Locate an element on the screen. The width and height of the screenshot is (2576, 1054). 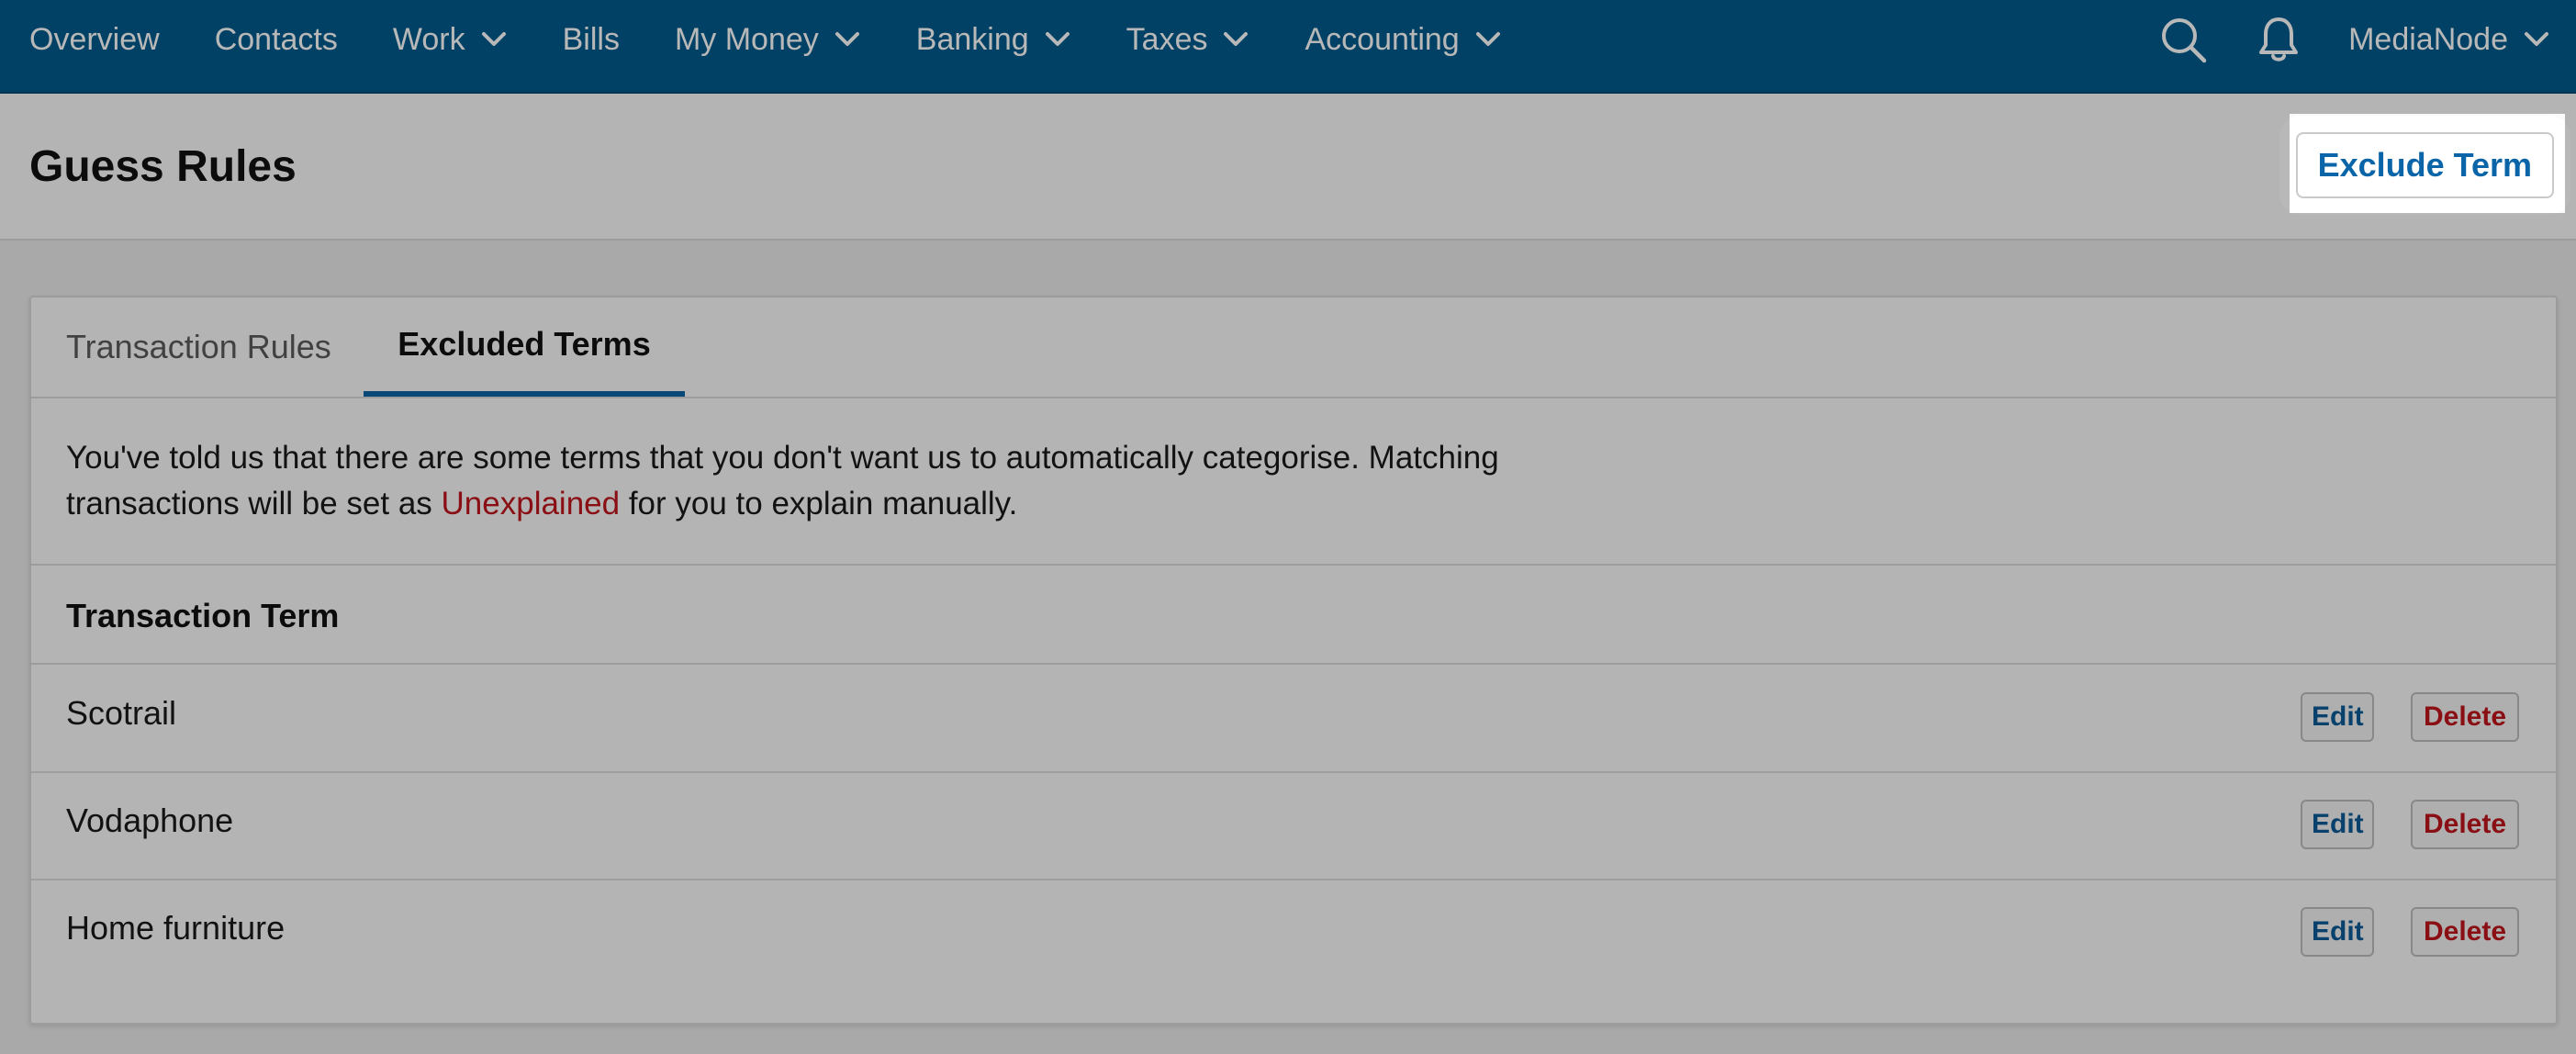
transaction-term: Scotrail is located at coordinates (121, 713).